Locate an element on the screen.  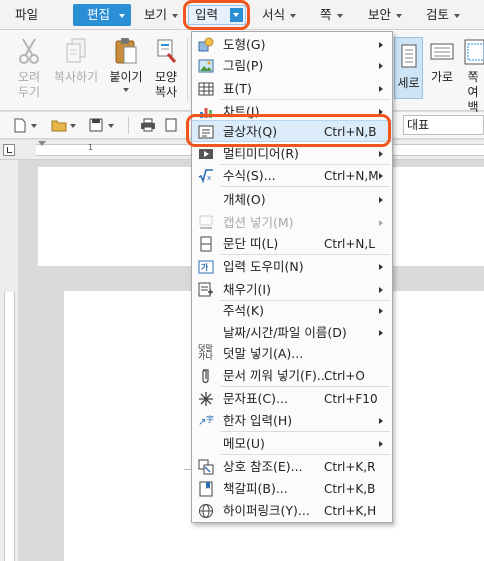
menu-item-label: 입력 도우미(N) is located at coordinates (263, 266).